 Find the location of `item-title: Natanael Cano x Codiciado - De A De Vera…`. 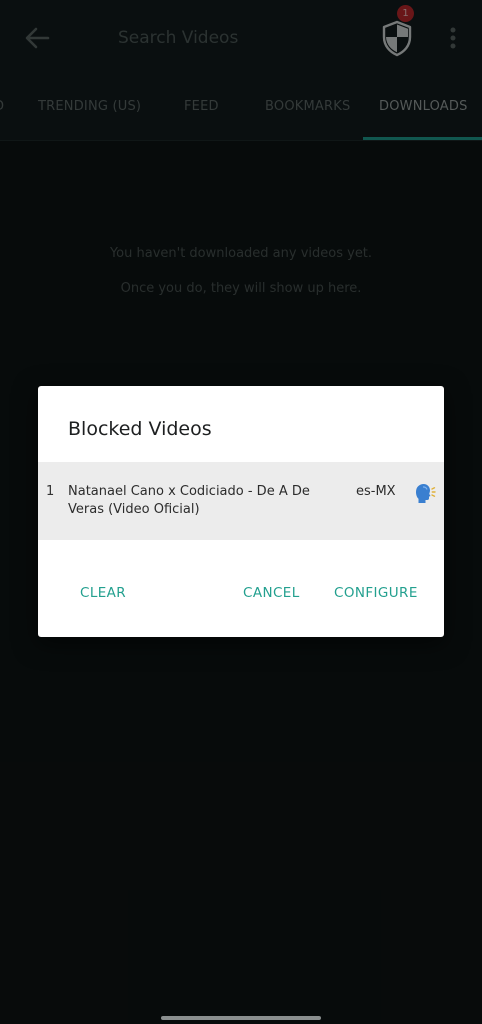

item-title: Natanael Cano x Codiciado - De A De Vera… is located at coordinates (189, 500).